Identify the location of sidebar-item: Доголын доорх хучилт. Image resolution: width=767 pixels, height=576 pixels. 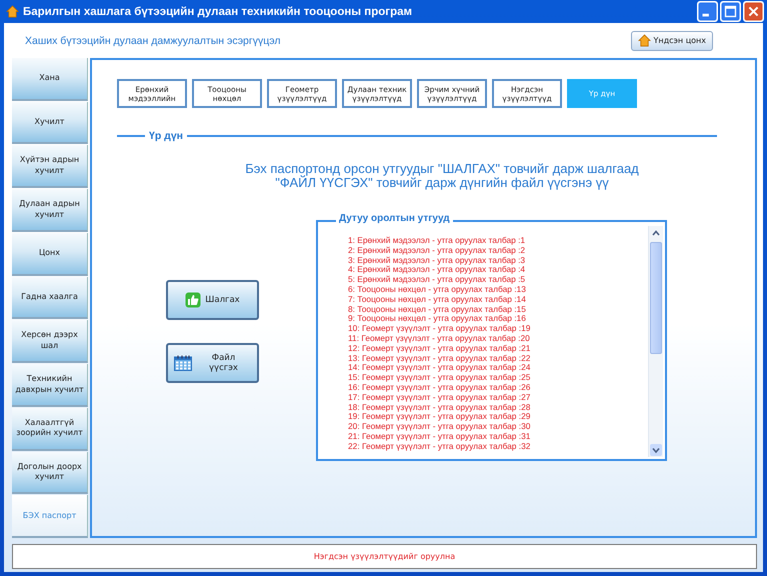
(50, 473).